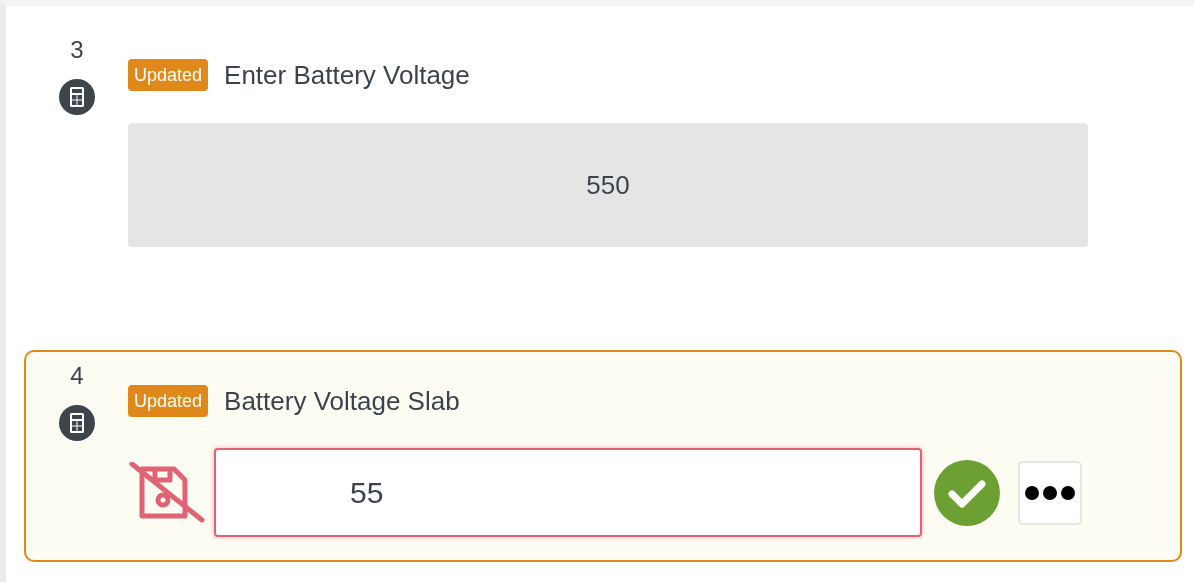 The width and height of the screenshot is (1194, 582). What do you see at coordinates (77, 50) in the screenshot?
I see `step-number: 3` at bounding box center [77, 50].